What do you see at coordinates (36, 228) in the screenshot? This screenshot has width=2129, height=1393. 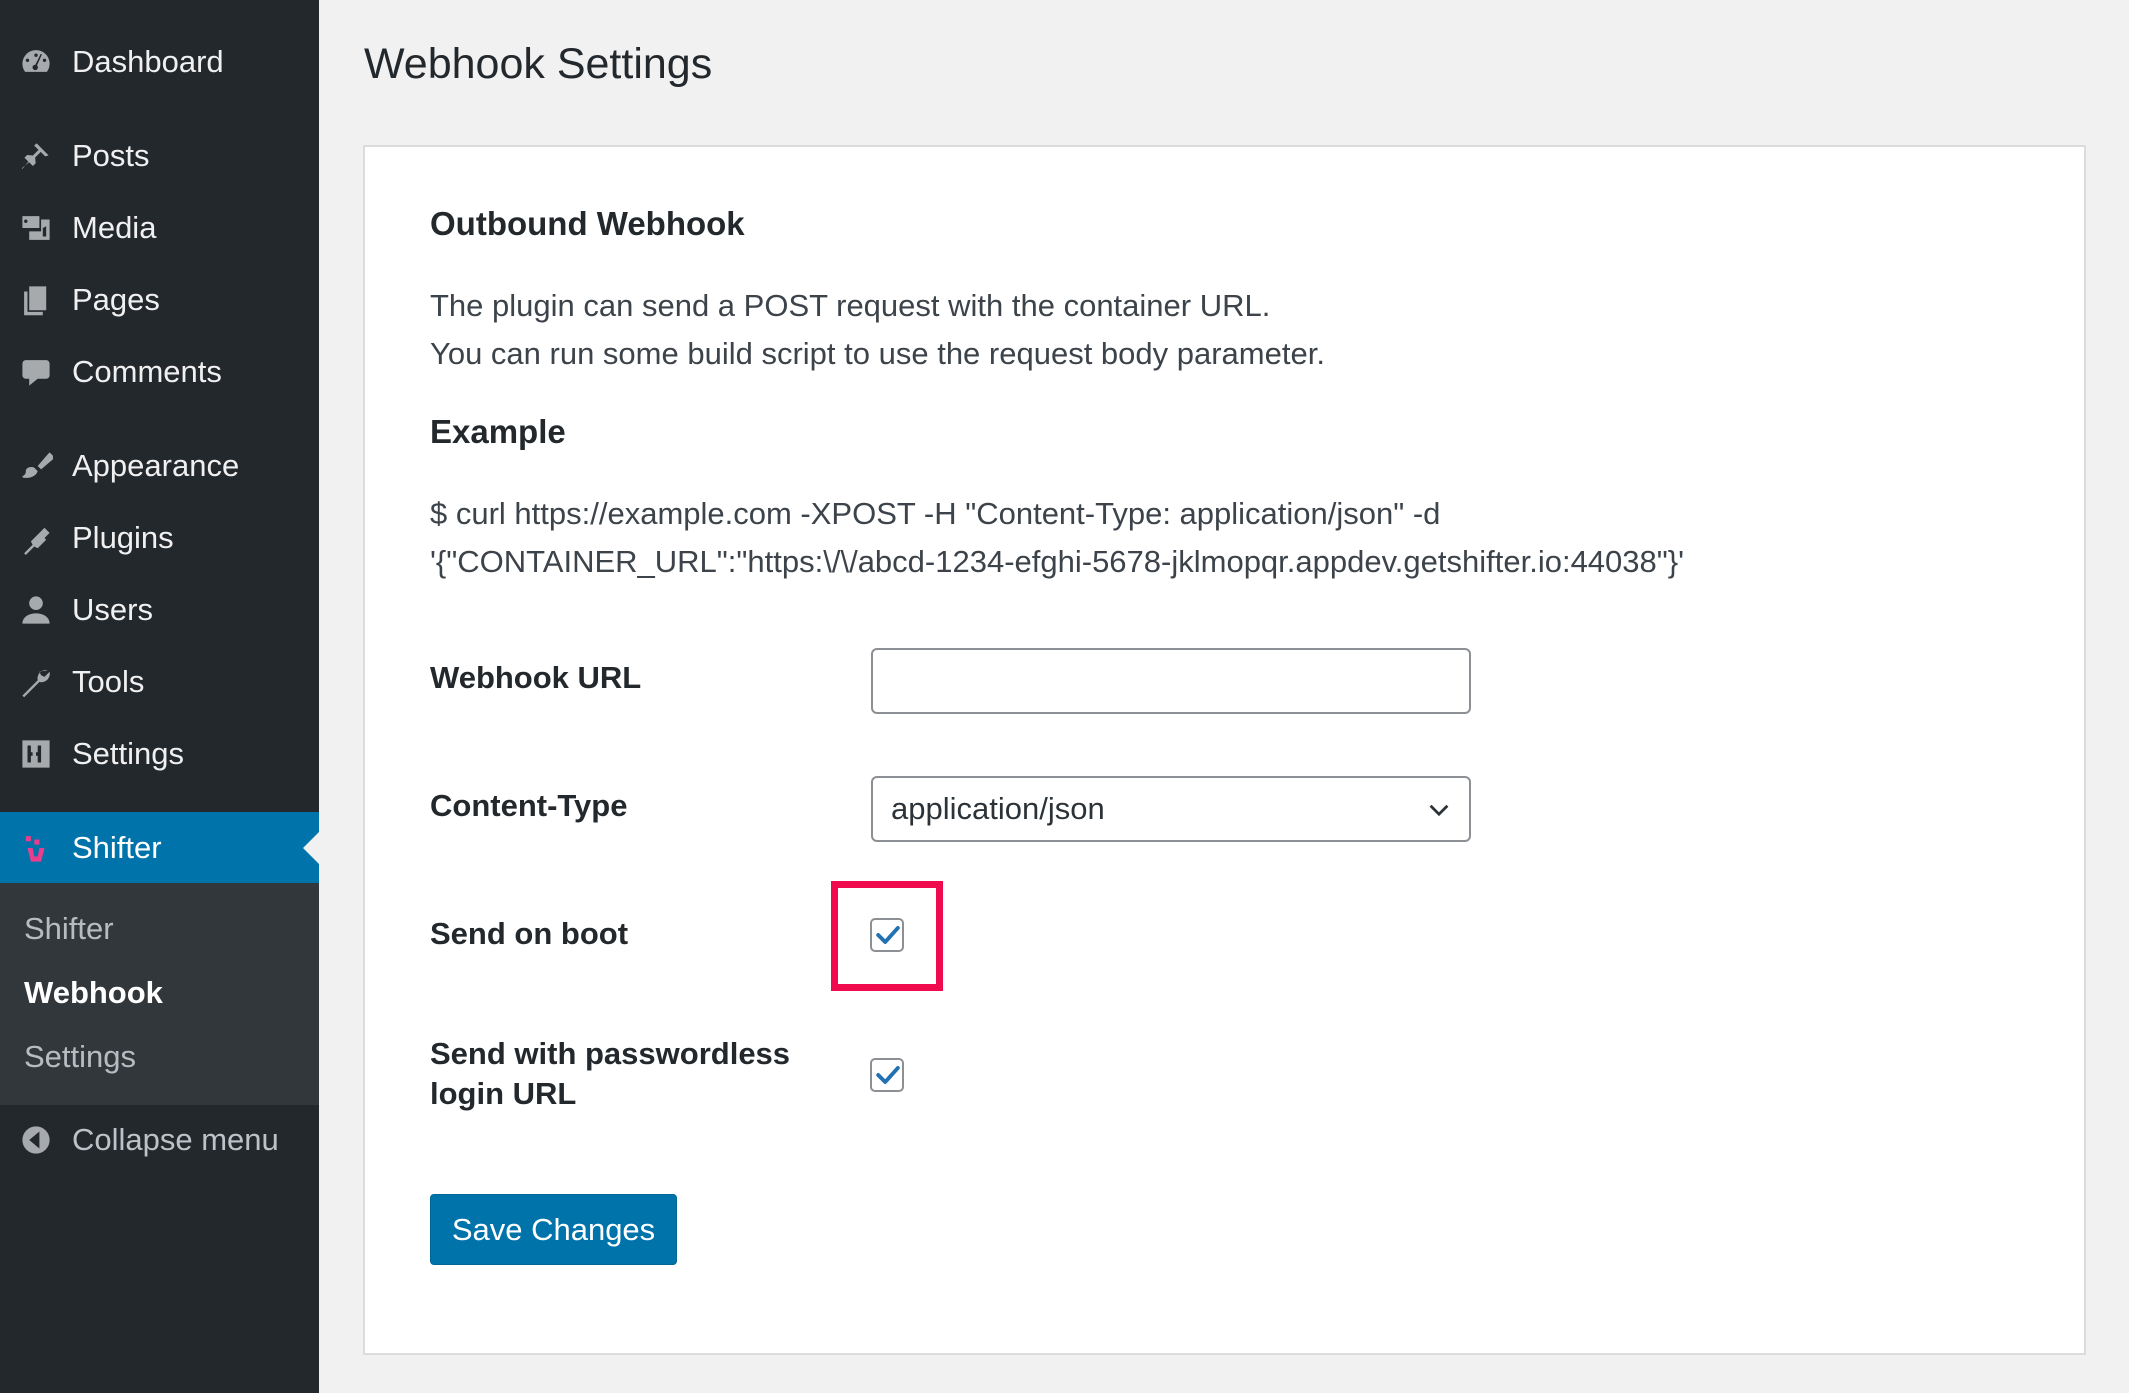 I see `media-icon` at bounding box center [36, 228].